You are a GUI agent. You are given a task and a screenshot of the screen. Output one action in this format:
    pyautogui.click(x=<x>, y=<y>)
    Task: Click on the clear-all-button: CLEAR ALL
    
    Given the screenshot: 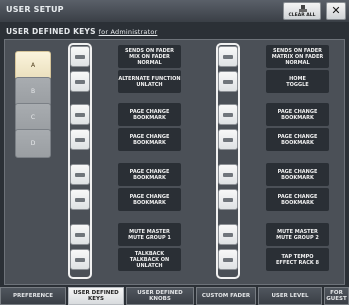 What is the action you would take?
    pyautogui.click(x=302, y=11)
    